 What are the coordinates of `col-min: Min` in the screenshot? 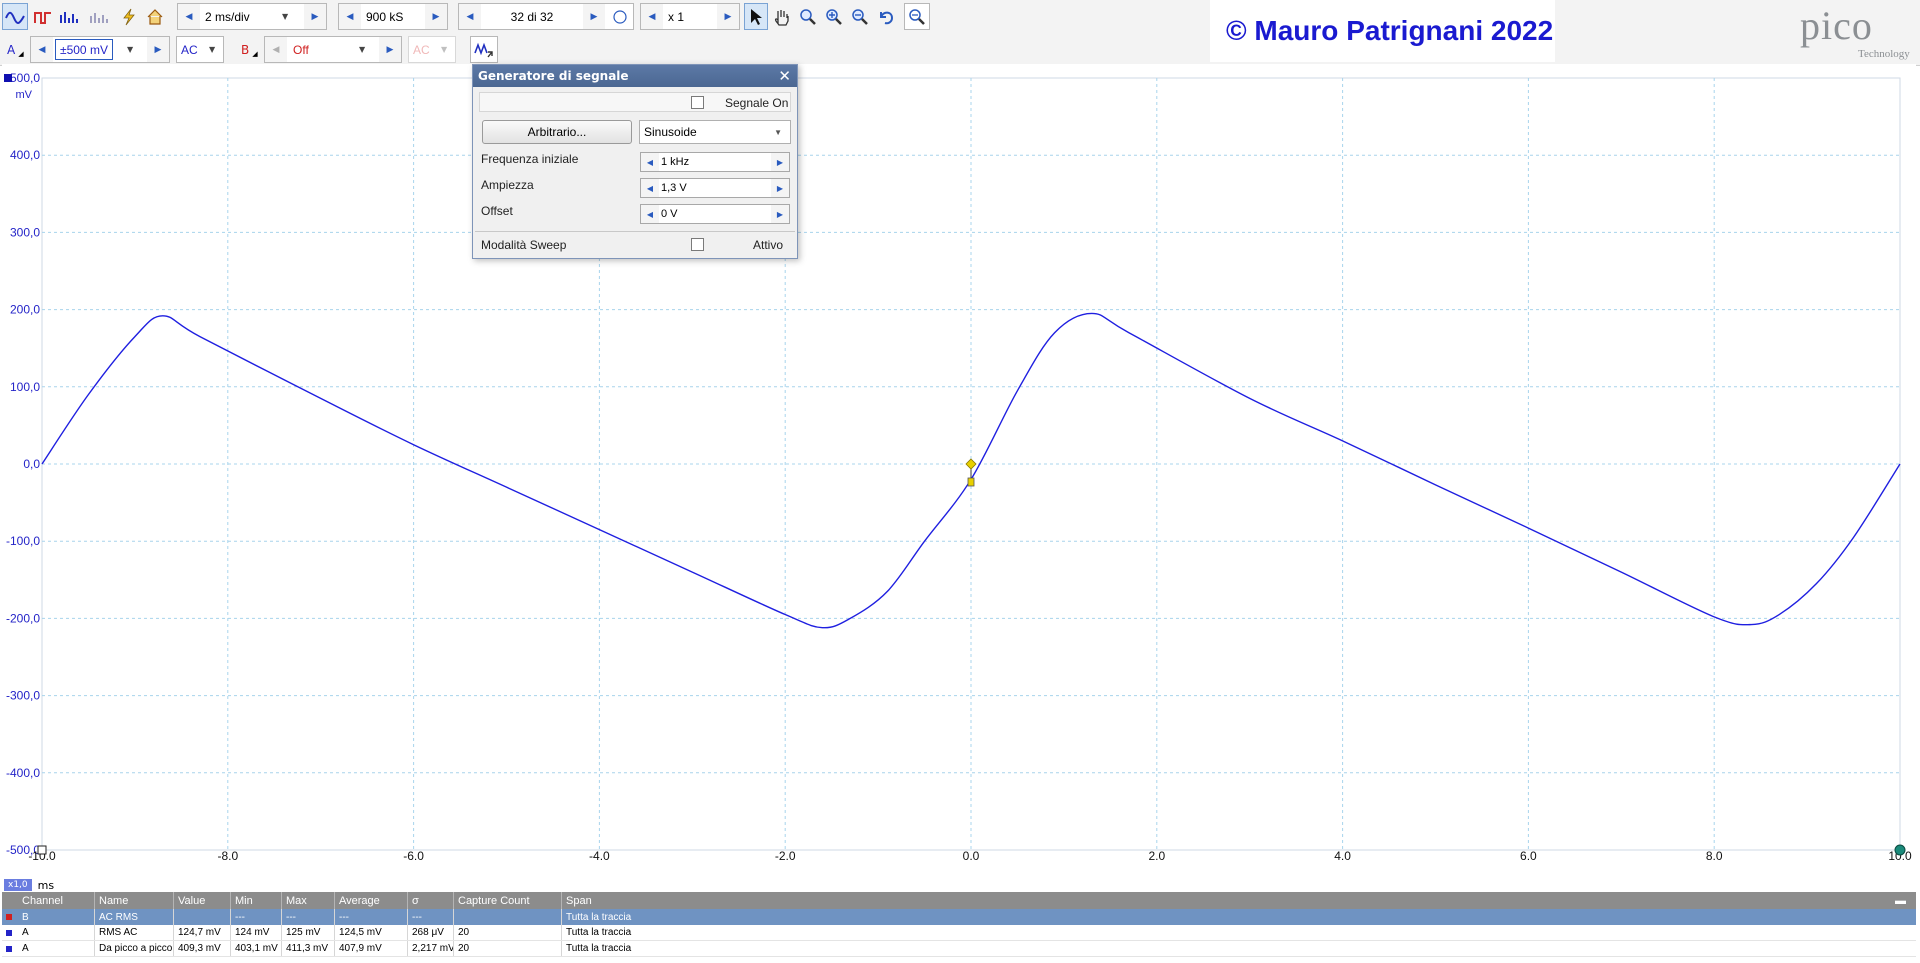 It's located at (256, 900).